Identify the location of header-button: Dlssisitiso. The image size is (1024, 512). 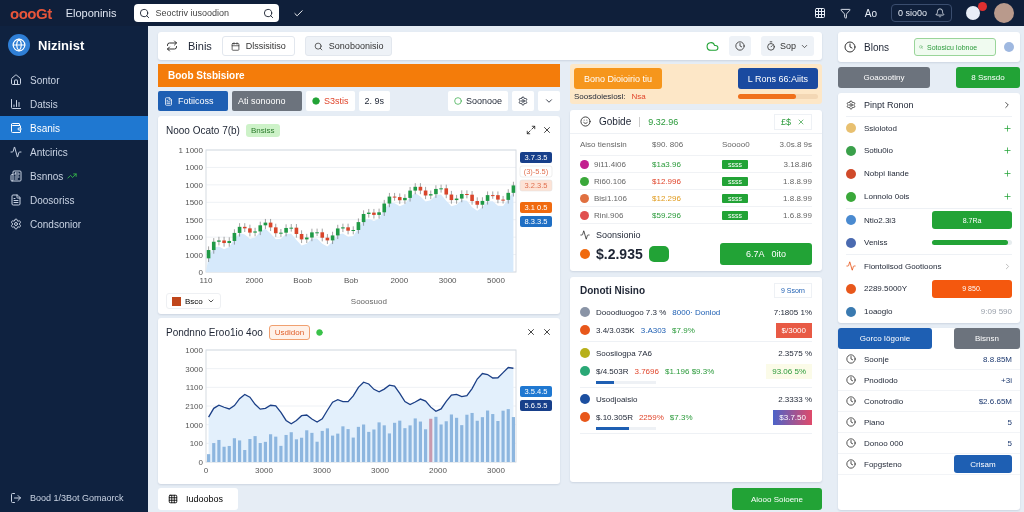
(258, 46).